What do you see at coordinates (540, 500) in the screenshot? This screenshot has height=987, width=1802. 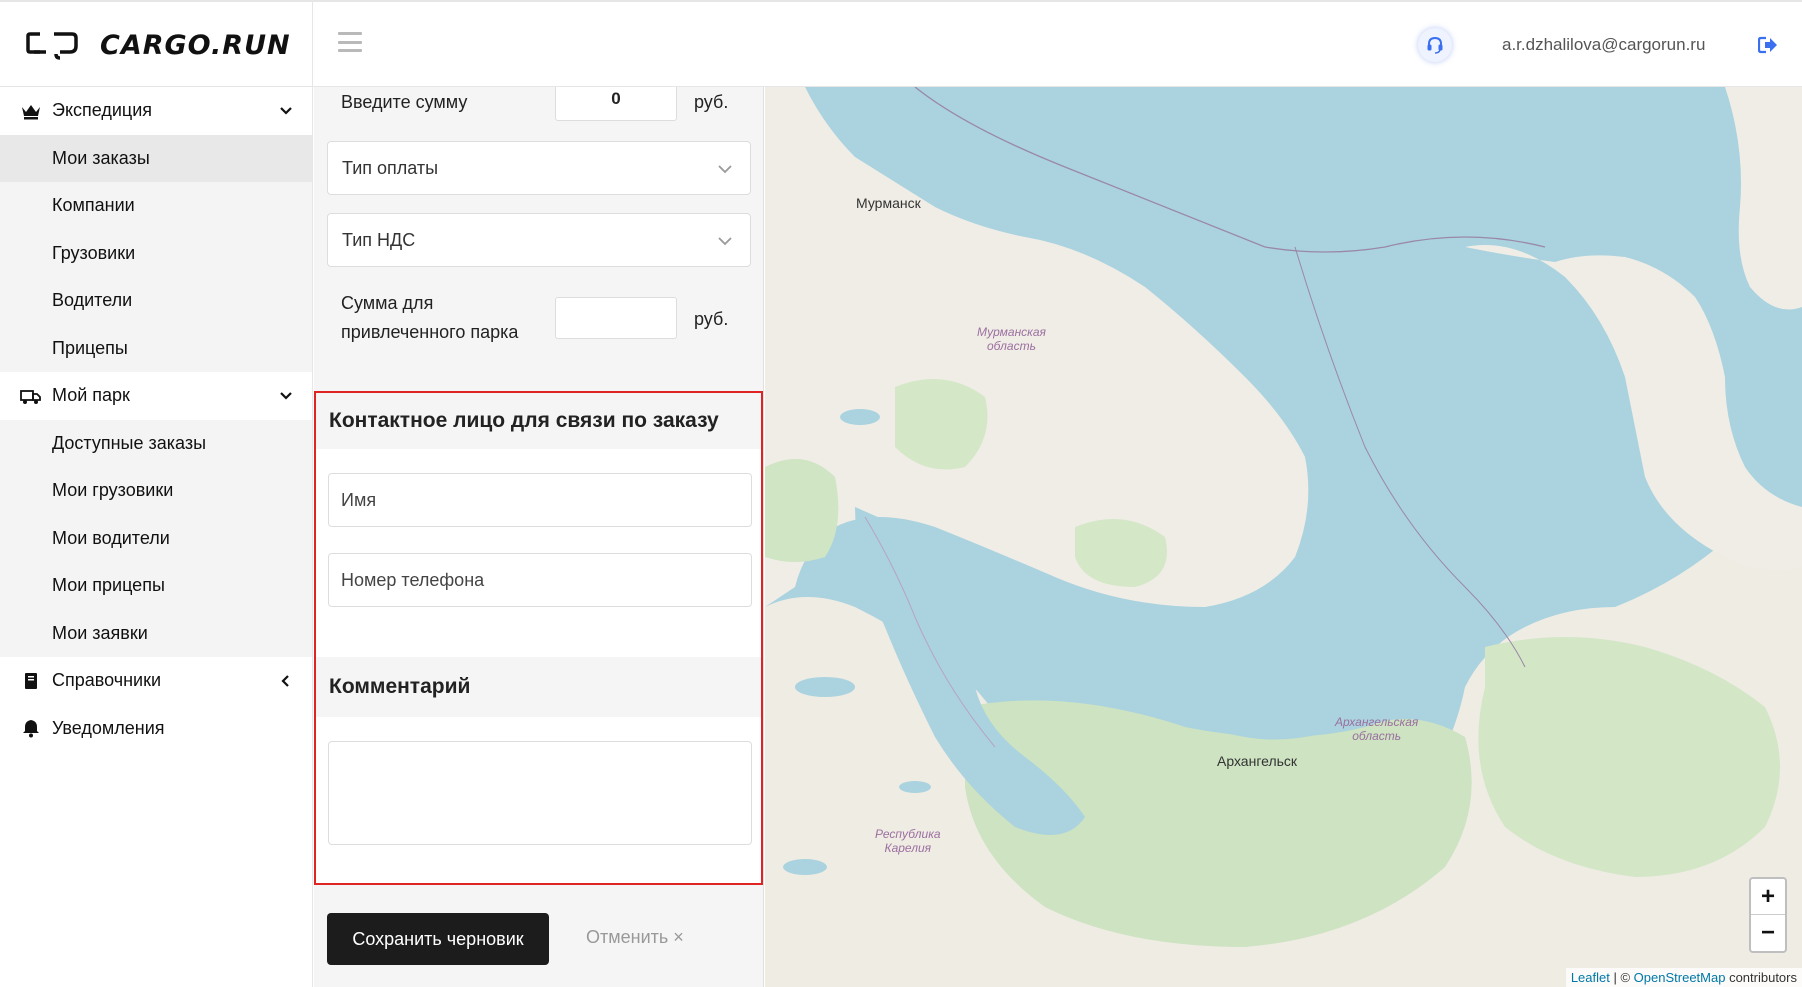 I see `contact-name-input: Имя` at bounding box center [540, 500].